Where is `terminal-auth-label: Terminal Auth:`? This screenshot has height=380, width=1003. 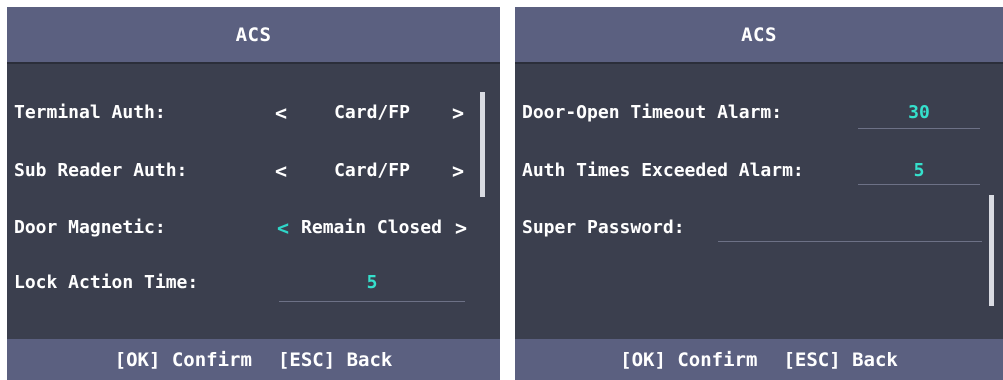 terminal-auth-label: Terminal Auth: is located at coordinates (90, 112).